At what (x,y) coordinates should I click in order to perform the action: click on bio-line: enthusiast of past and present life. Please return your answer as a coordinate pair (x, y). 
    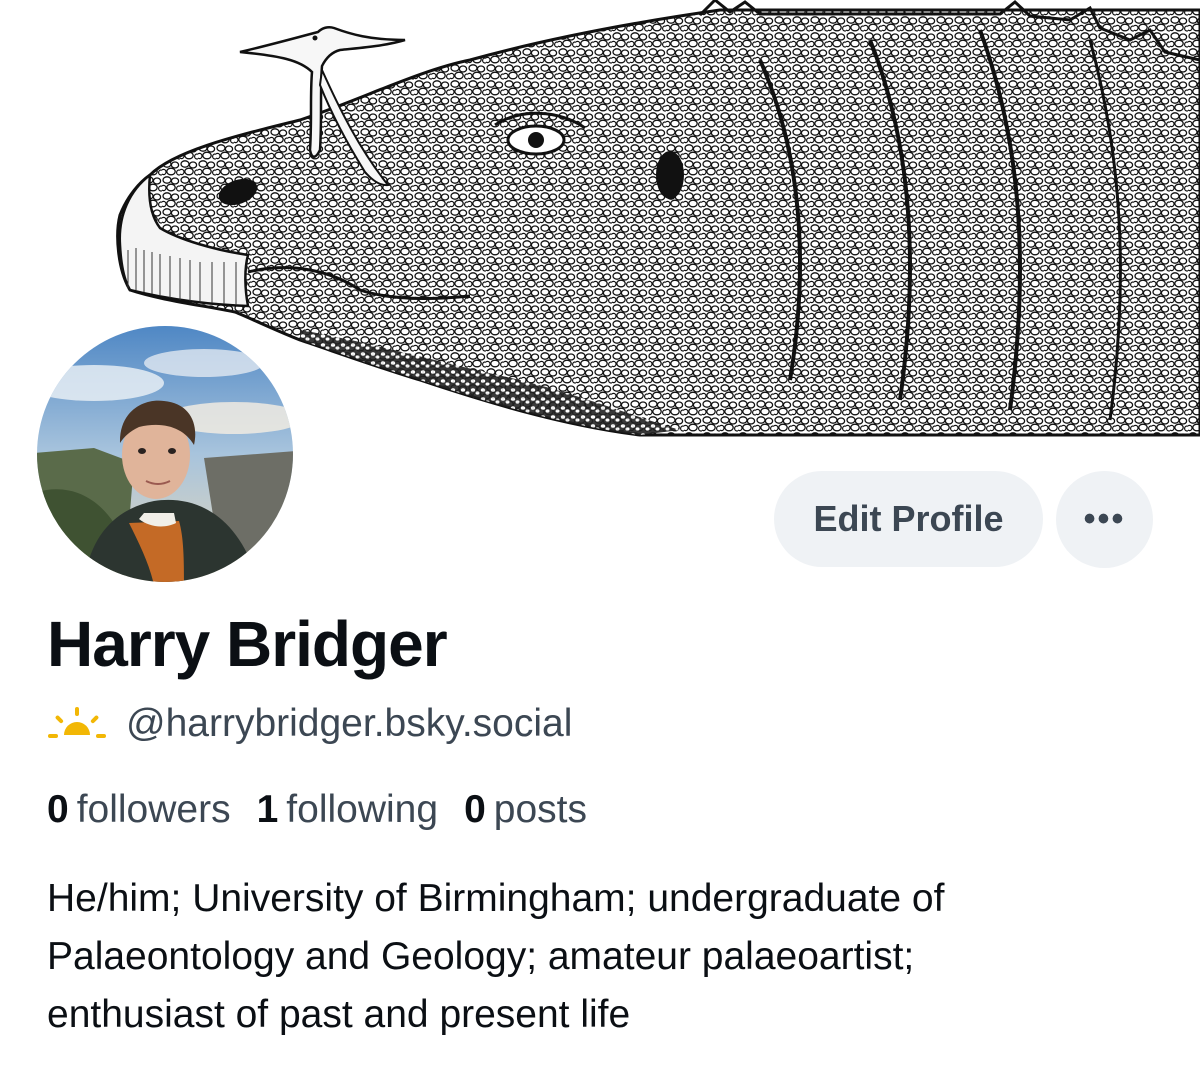
    Looking at the image, I should click on (339, 1014).